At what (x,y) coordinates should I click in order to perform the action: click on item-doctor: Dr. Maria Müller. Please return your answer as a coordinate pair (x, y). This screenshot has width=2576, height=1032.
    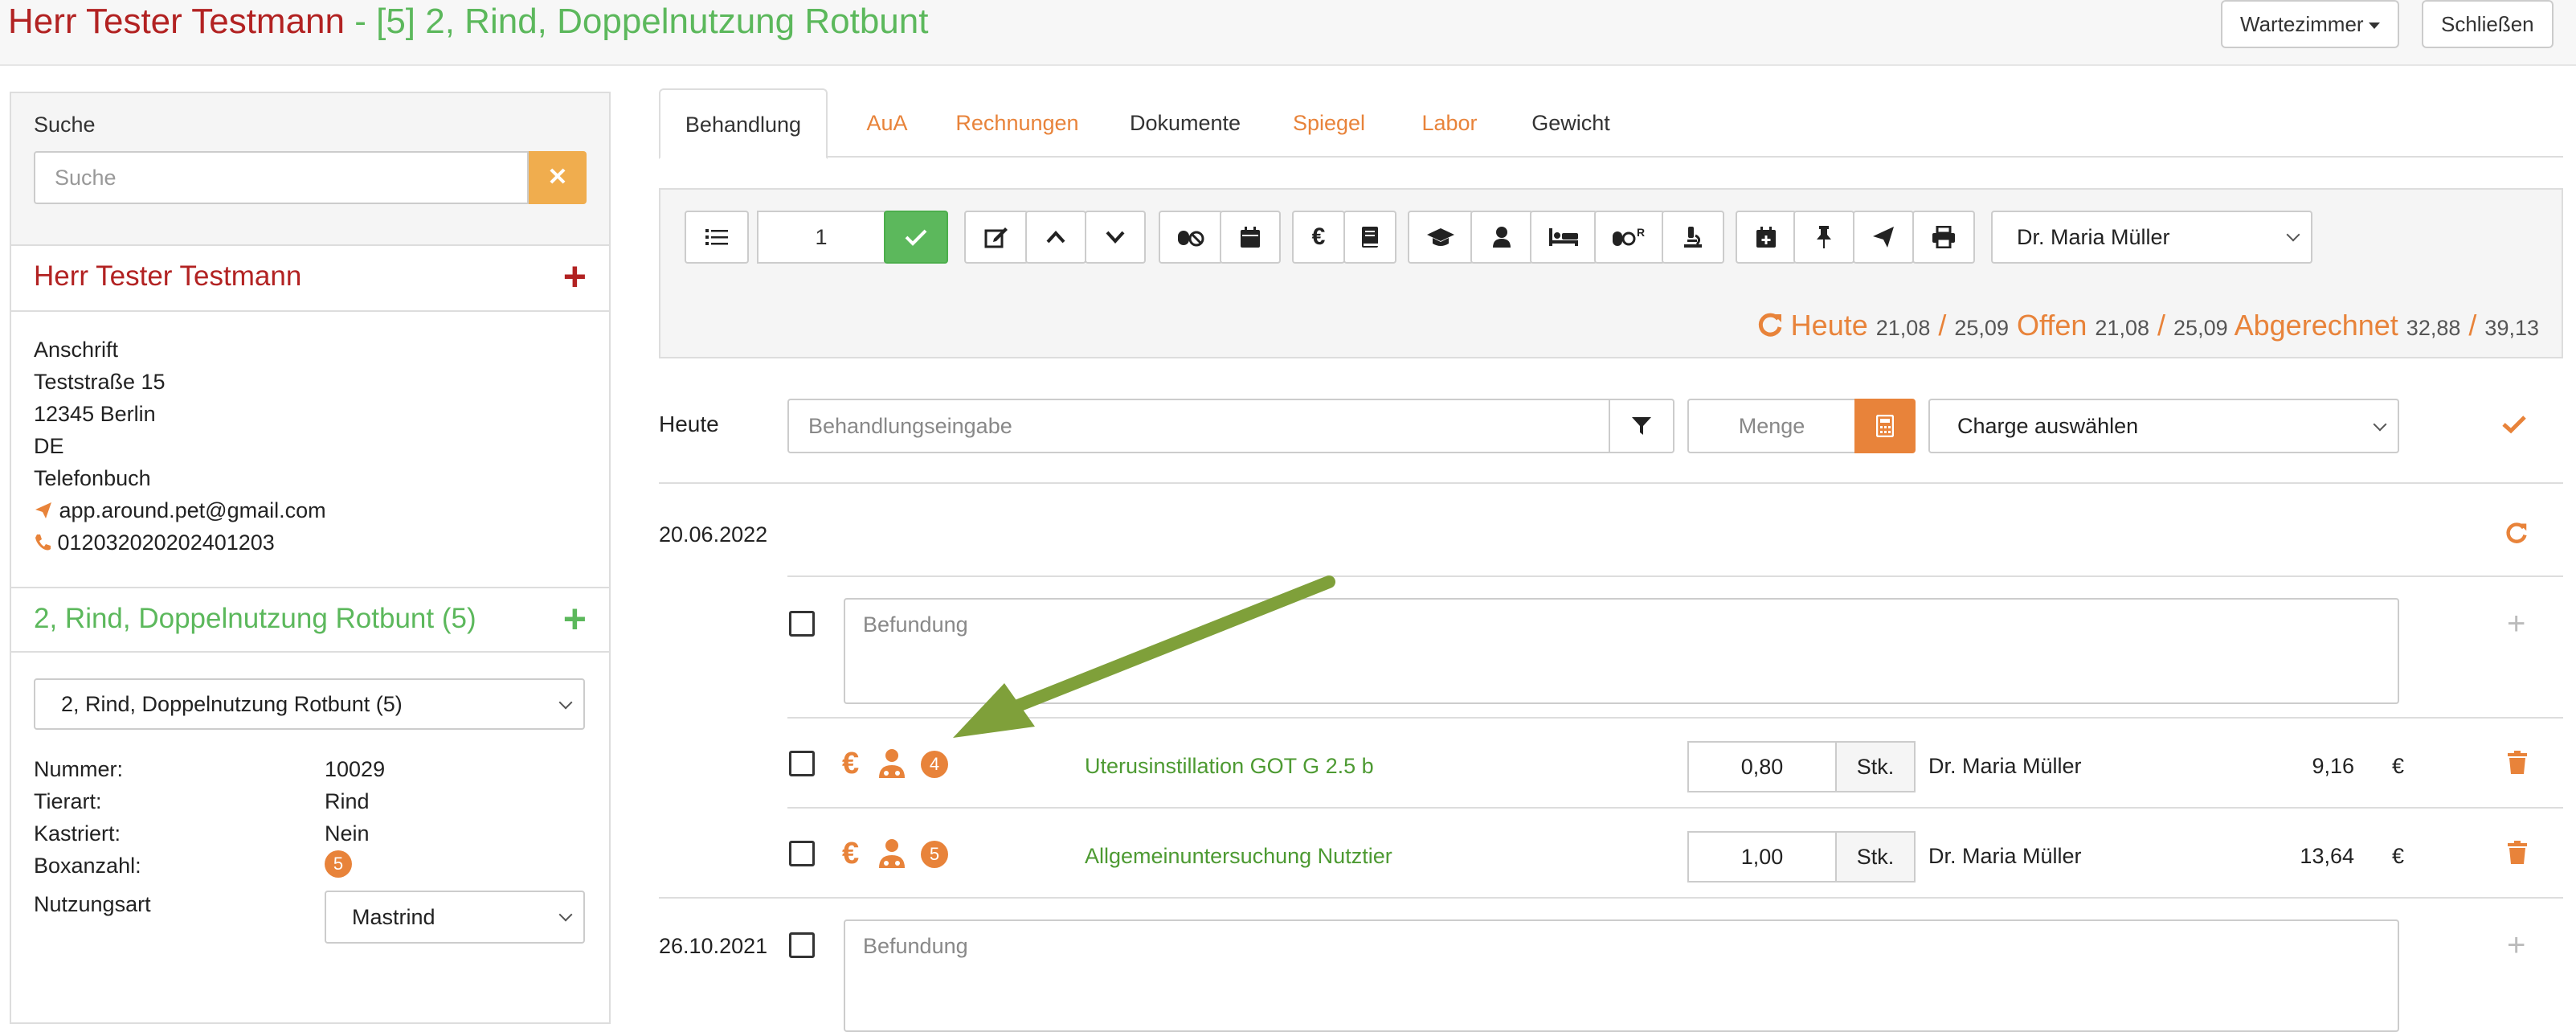
    Looking at the image, I should click on (2005, 856).